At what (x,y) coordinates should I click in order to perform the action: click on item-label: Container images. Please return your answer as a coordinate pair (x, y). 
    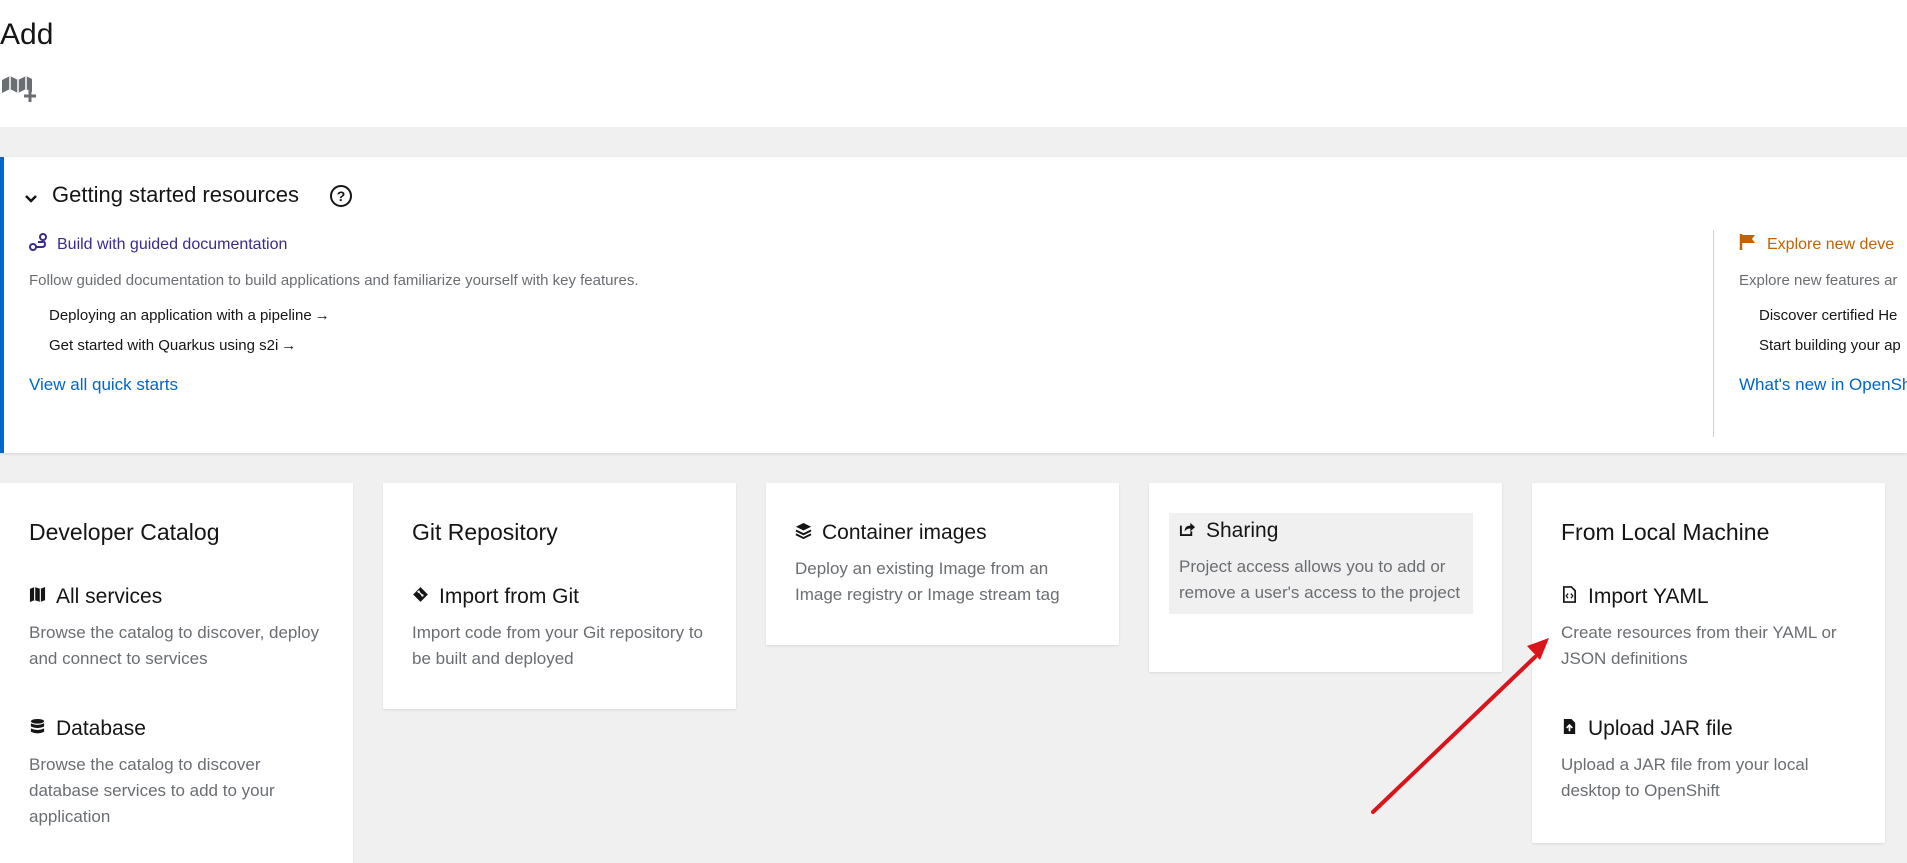
    Looking at the image, I should click on (904, 532).